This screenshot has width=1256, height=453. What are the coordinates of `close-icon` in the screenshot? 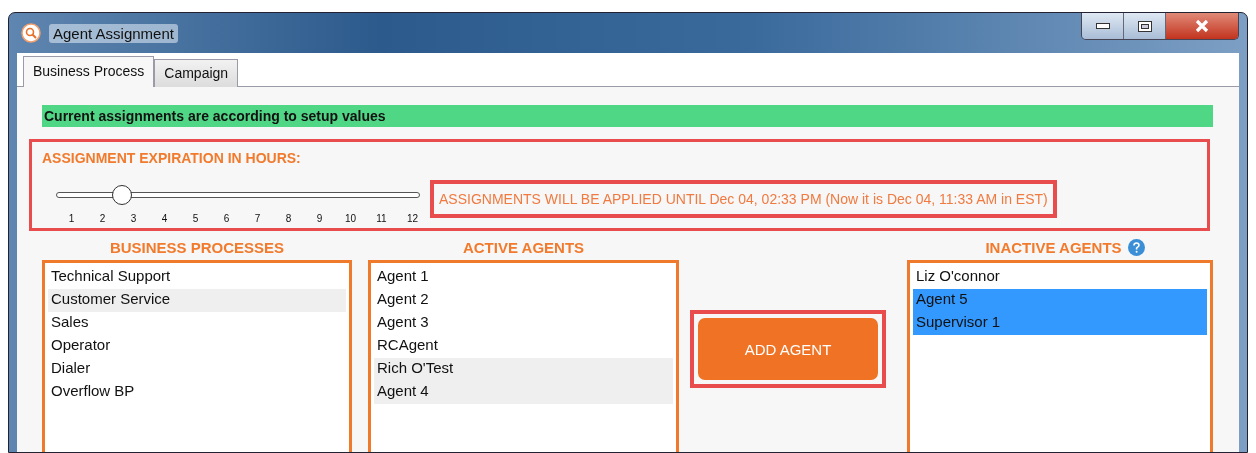 It's located at (1202, 26).